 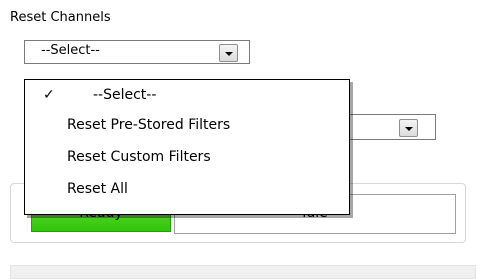 I want to click on menu-item-reset-all: Reset All, so click(x=187, y=190).